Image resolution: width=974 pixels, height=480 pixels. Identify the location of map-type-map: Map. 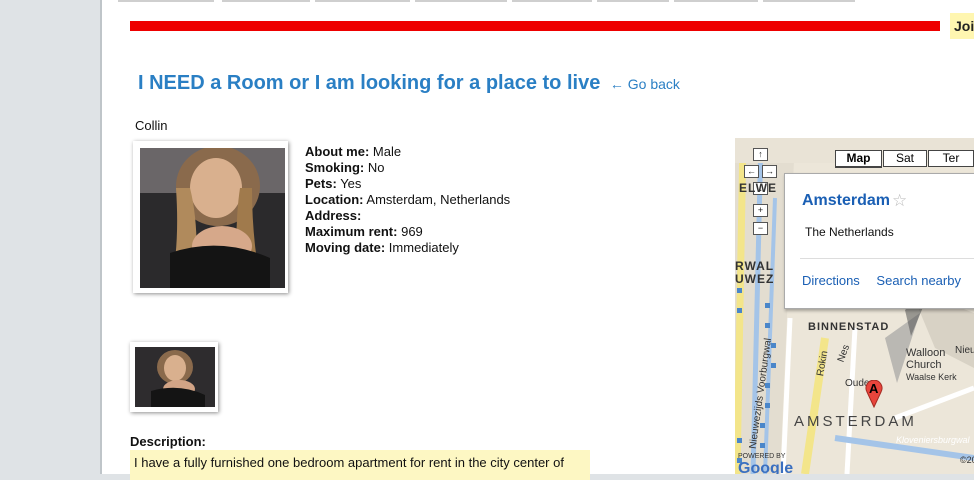
(858, 159).